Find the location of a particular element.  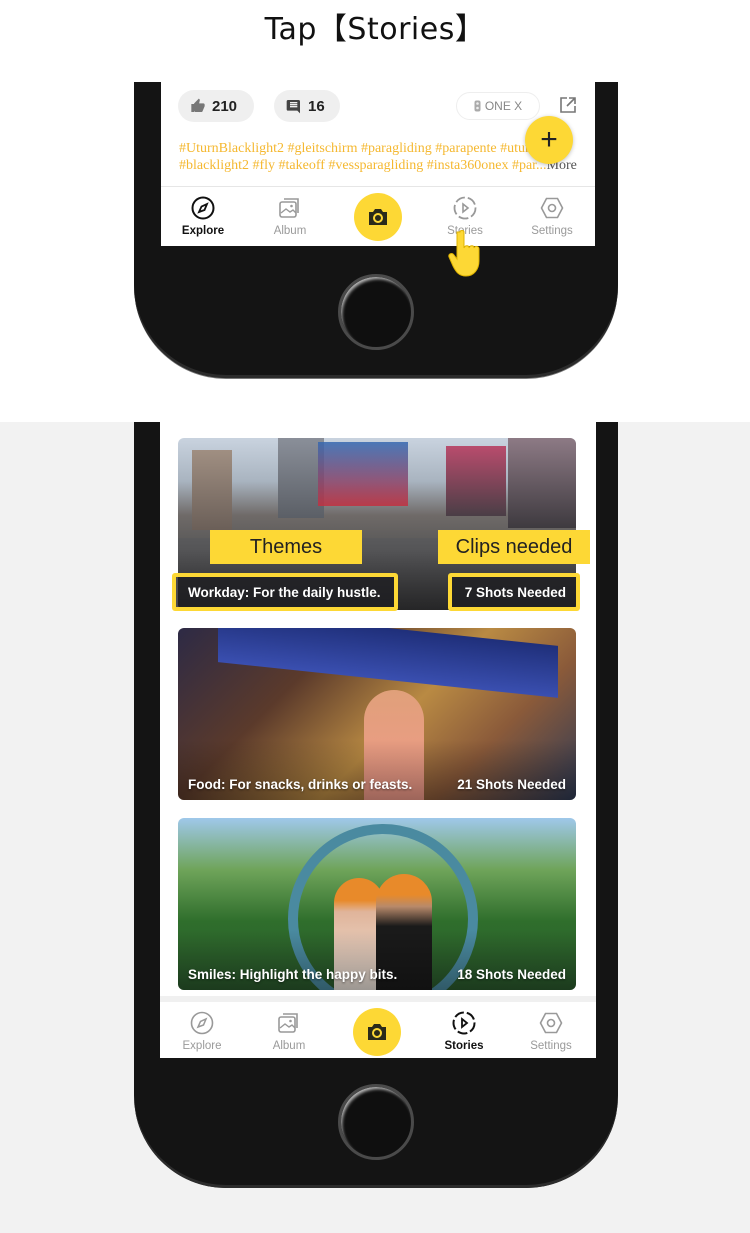

camera-device-icon is located at coordinates (477, 106).